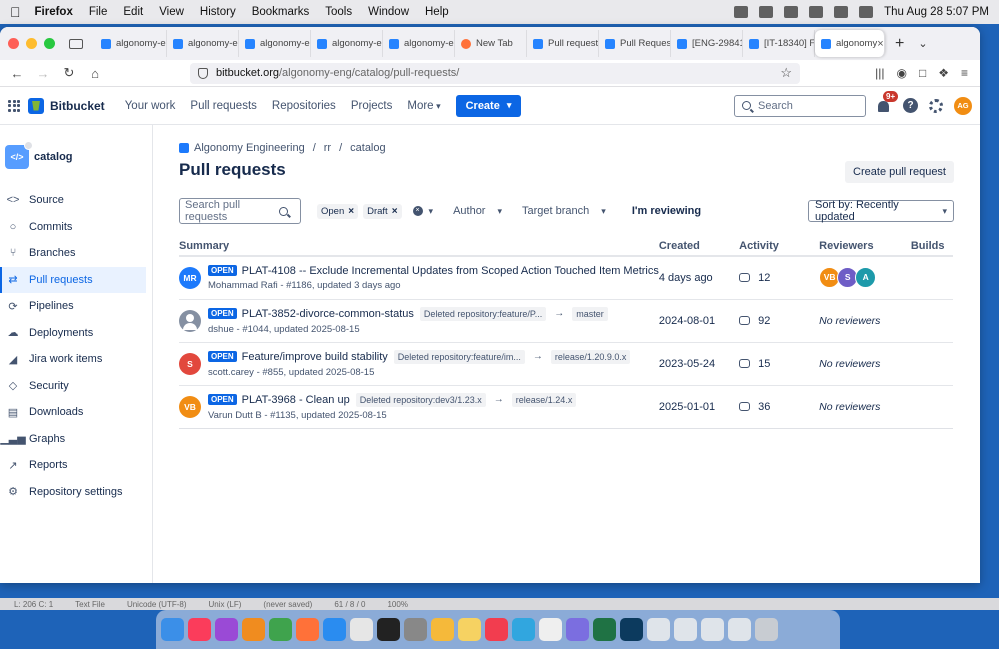 This screenshot has width=999, height=649. Describe the element at coordinates (477, 211) in the screenshot. I see `author-filter-dropdown: Author ▾` at that location.